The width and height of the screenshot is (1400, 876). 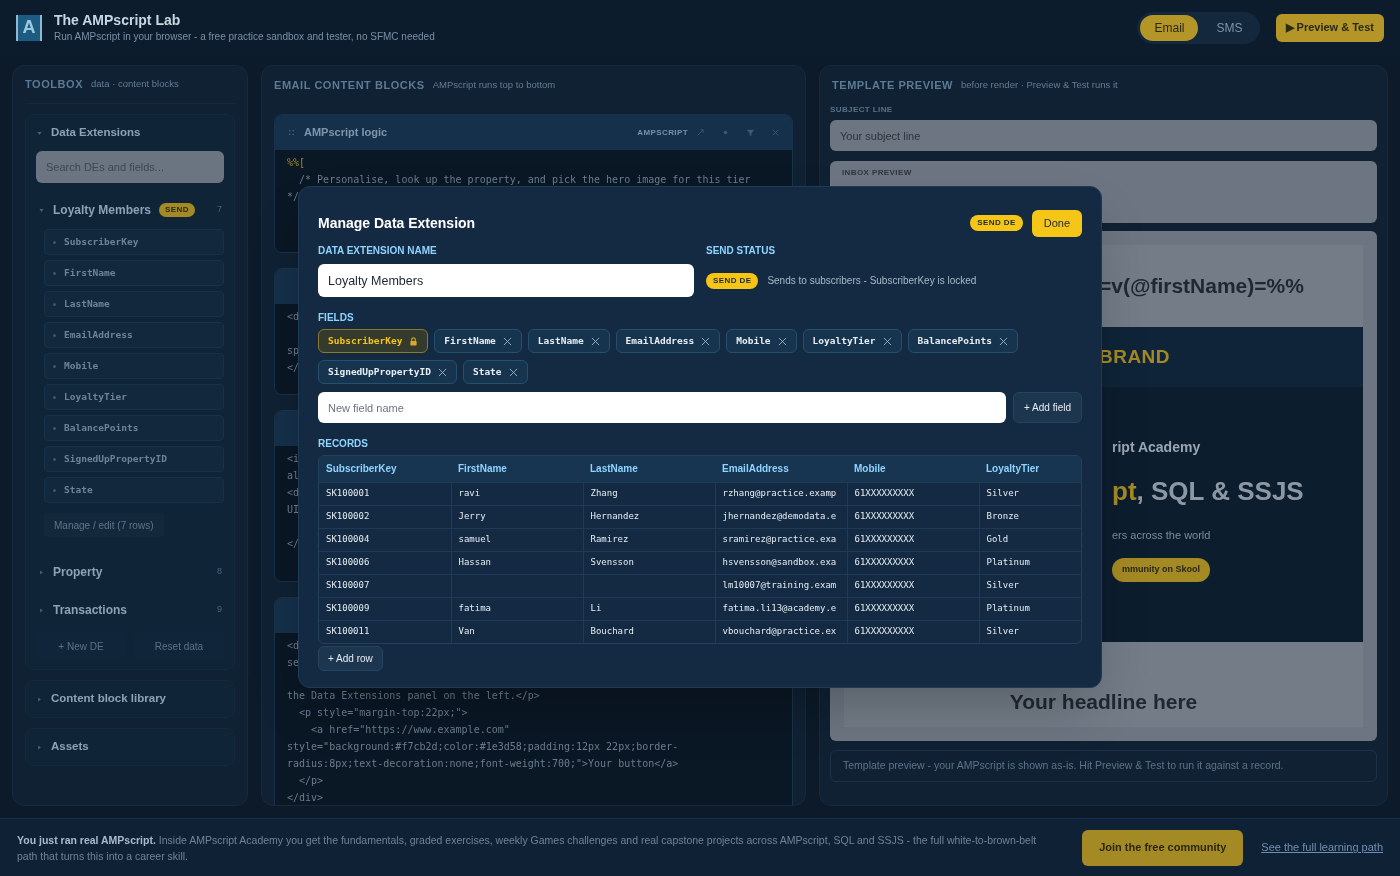 I want to click on table-cell: SK100001, so click(x=348, y=492).